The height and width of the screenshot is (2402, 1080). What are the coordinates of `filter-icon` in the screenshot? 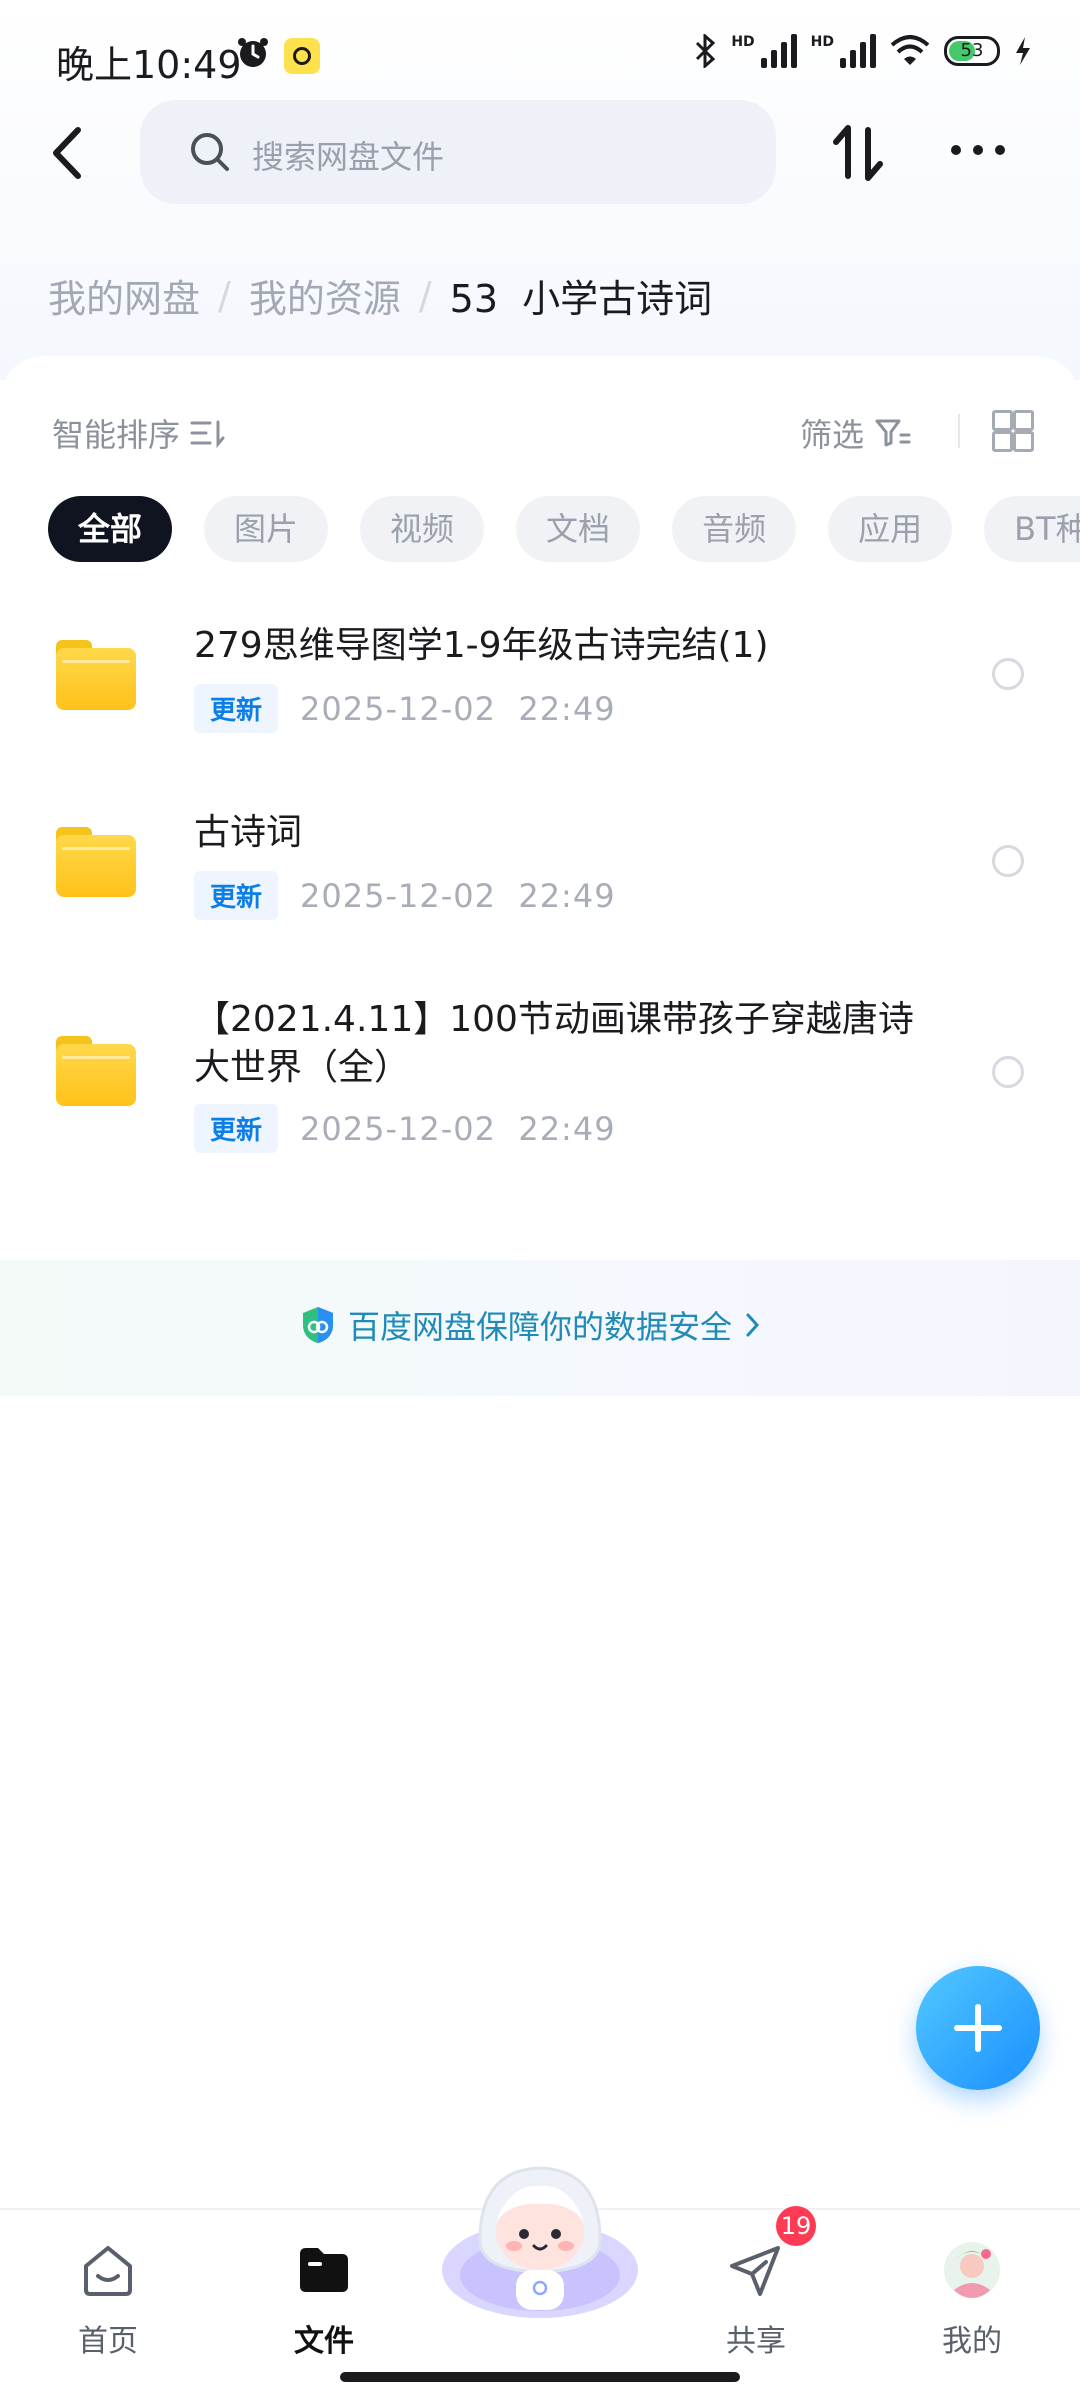 It's located at (893, 433).